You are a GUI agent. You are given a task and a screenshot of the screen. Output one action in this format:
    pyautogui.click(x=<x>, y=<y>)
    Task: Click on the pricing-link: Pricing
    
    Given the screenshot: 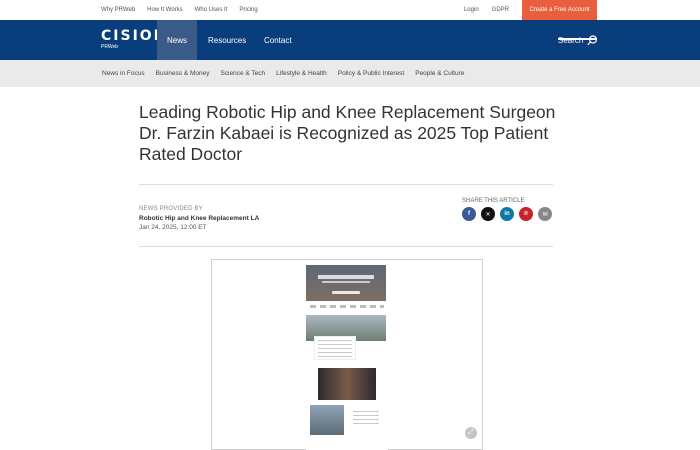 What is the action you would take?
    pyautogui.click(x=248, y=10)
    